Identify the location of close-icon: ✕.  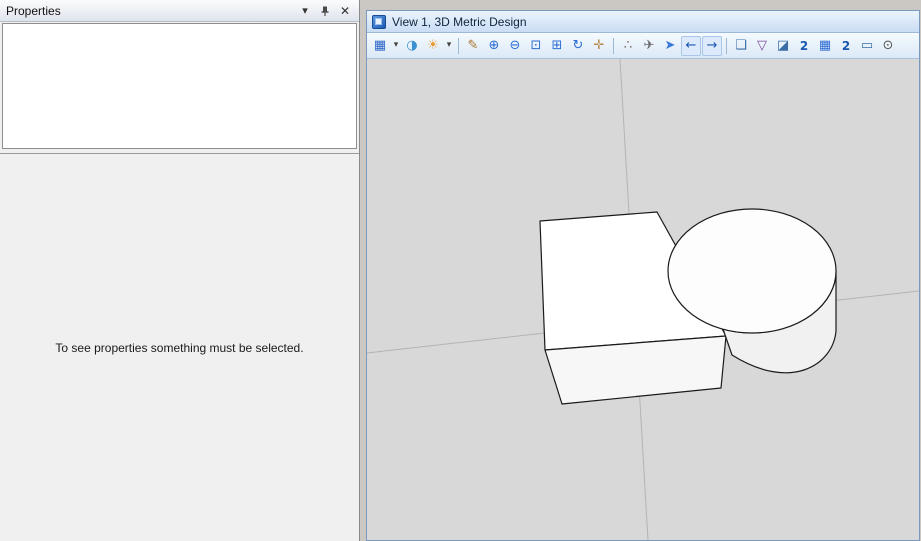
(345, 11).